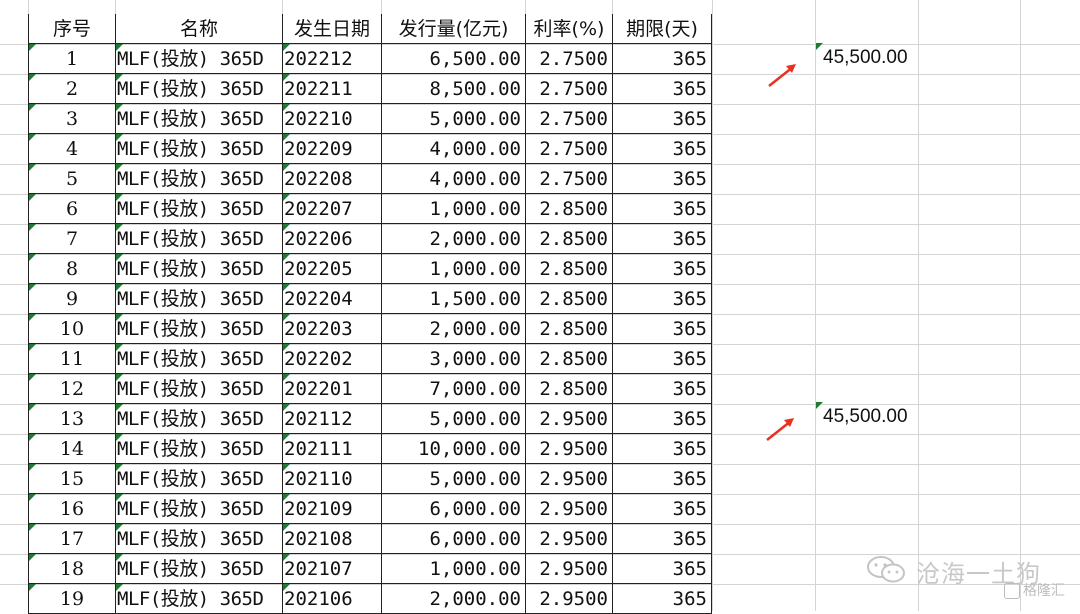 The image size is (1080, 614). I want to click on date-cell: 202207, so click(331, 209).